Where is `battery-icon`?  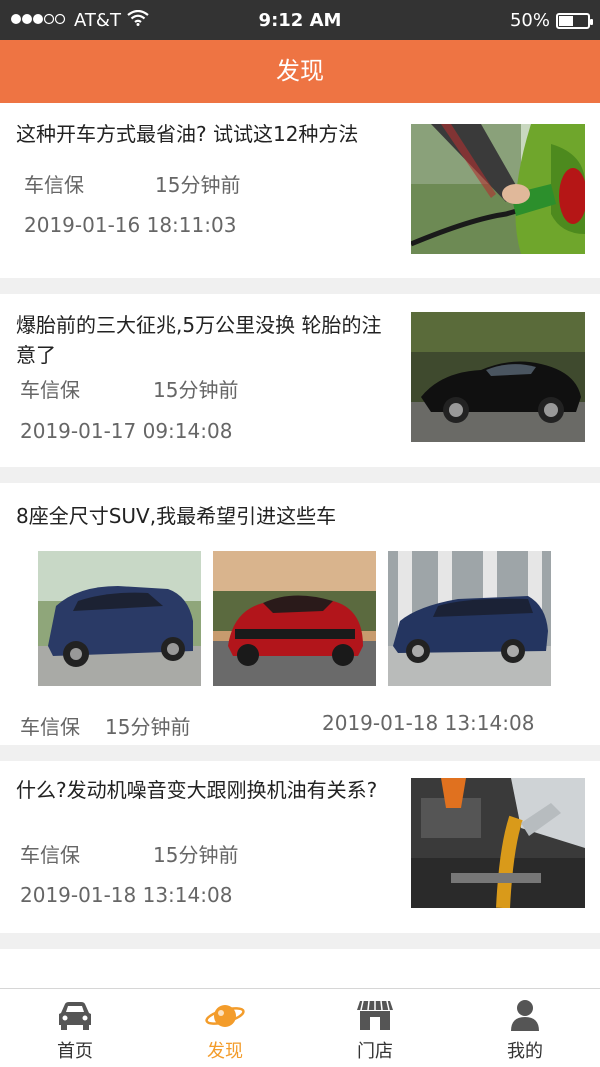
battery-icon is located at coordinates (574, 20).